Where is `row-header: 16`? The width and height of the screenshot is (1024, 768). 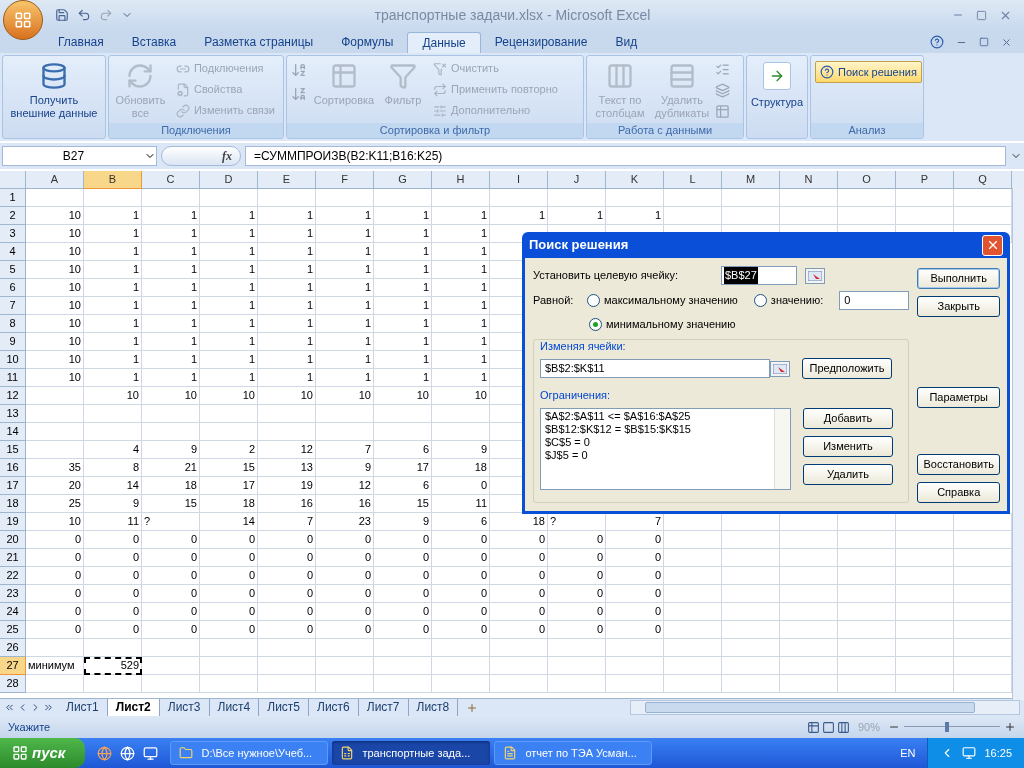
row-header: 16 is located at coordinates (13, 468).